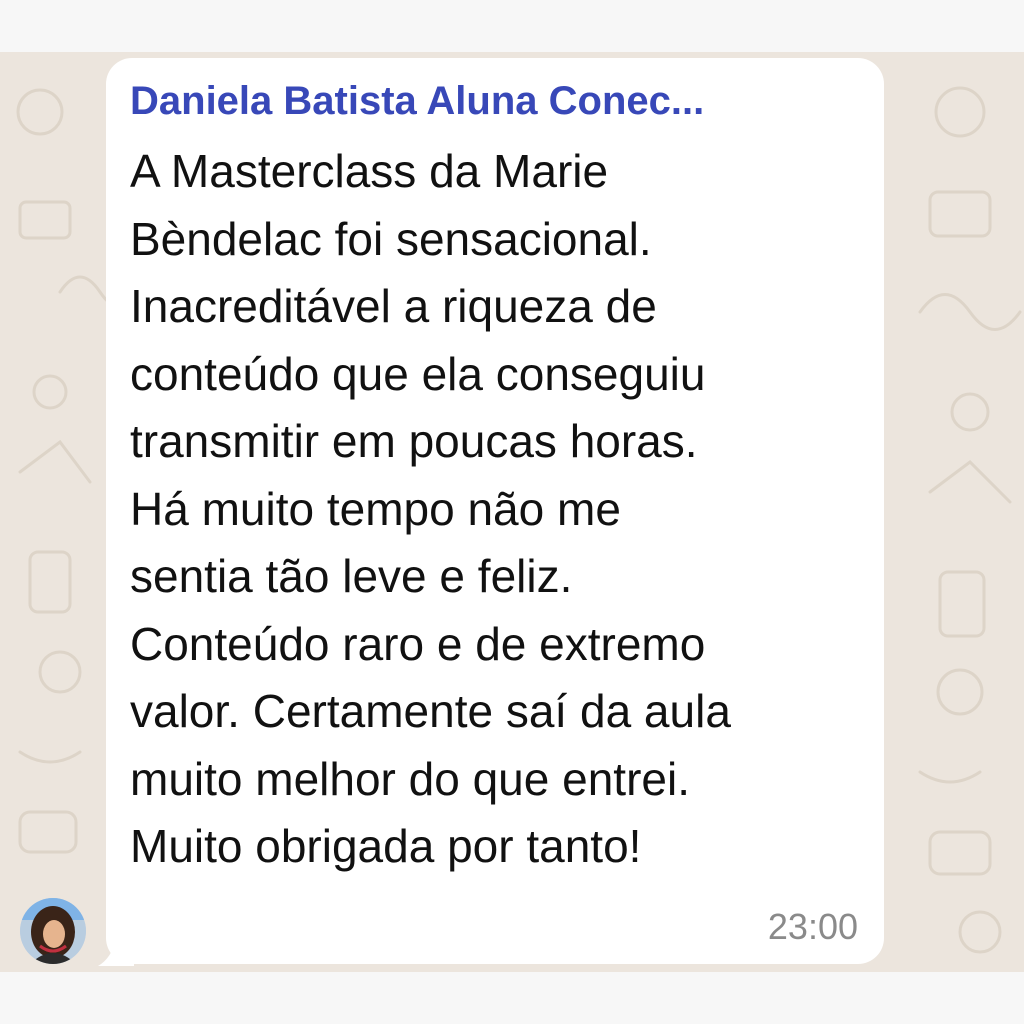 The image size is (1024, 1024). I want to click on message-line: Há muito tempo não me, so click(375, 508).